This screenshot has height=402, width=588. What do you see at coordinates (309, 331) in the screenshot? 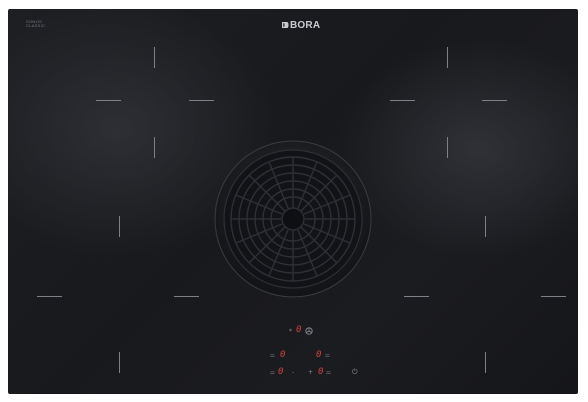
I see `fan-icon` at bounding box center [309, 331].